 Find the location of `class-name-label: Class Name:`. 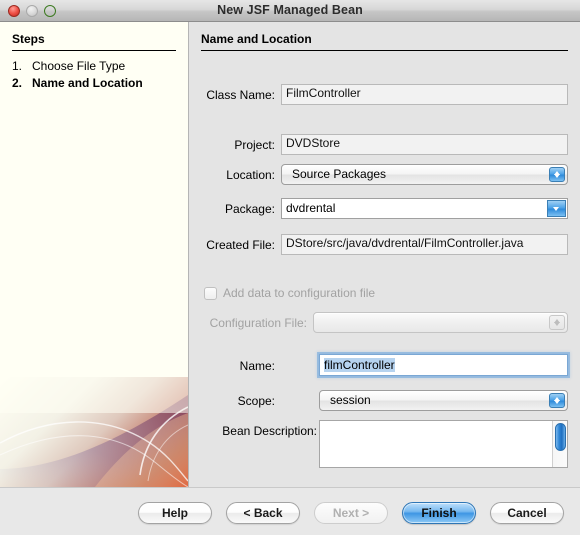

class-name-label: Class Name: is located at coordinates (240, 95).